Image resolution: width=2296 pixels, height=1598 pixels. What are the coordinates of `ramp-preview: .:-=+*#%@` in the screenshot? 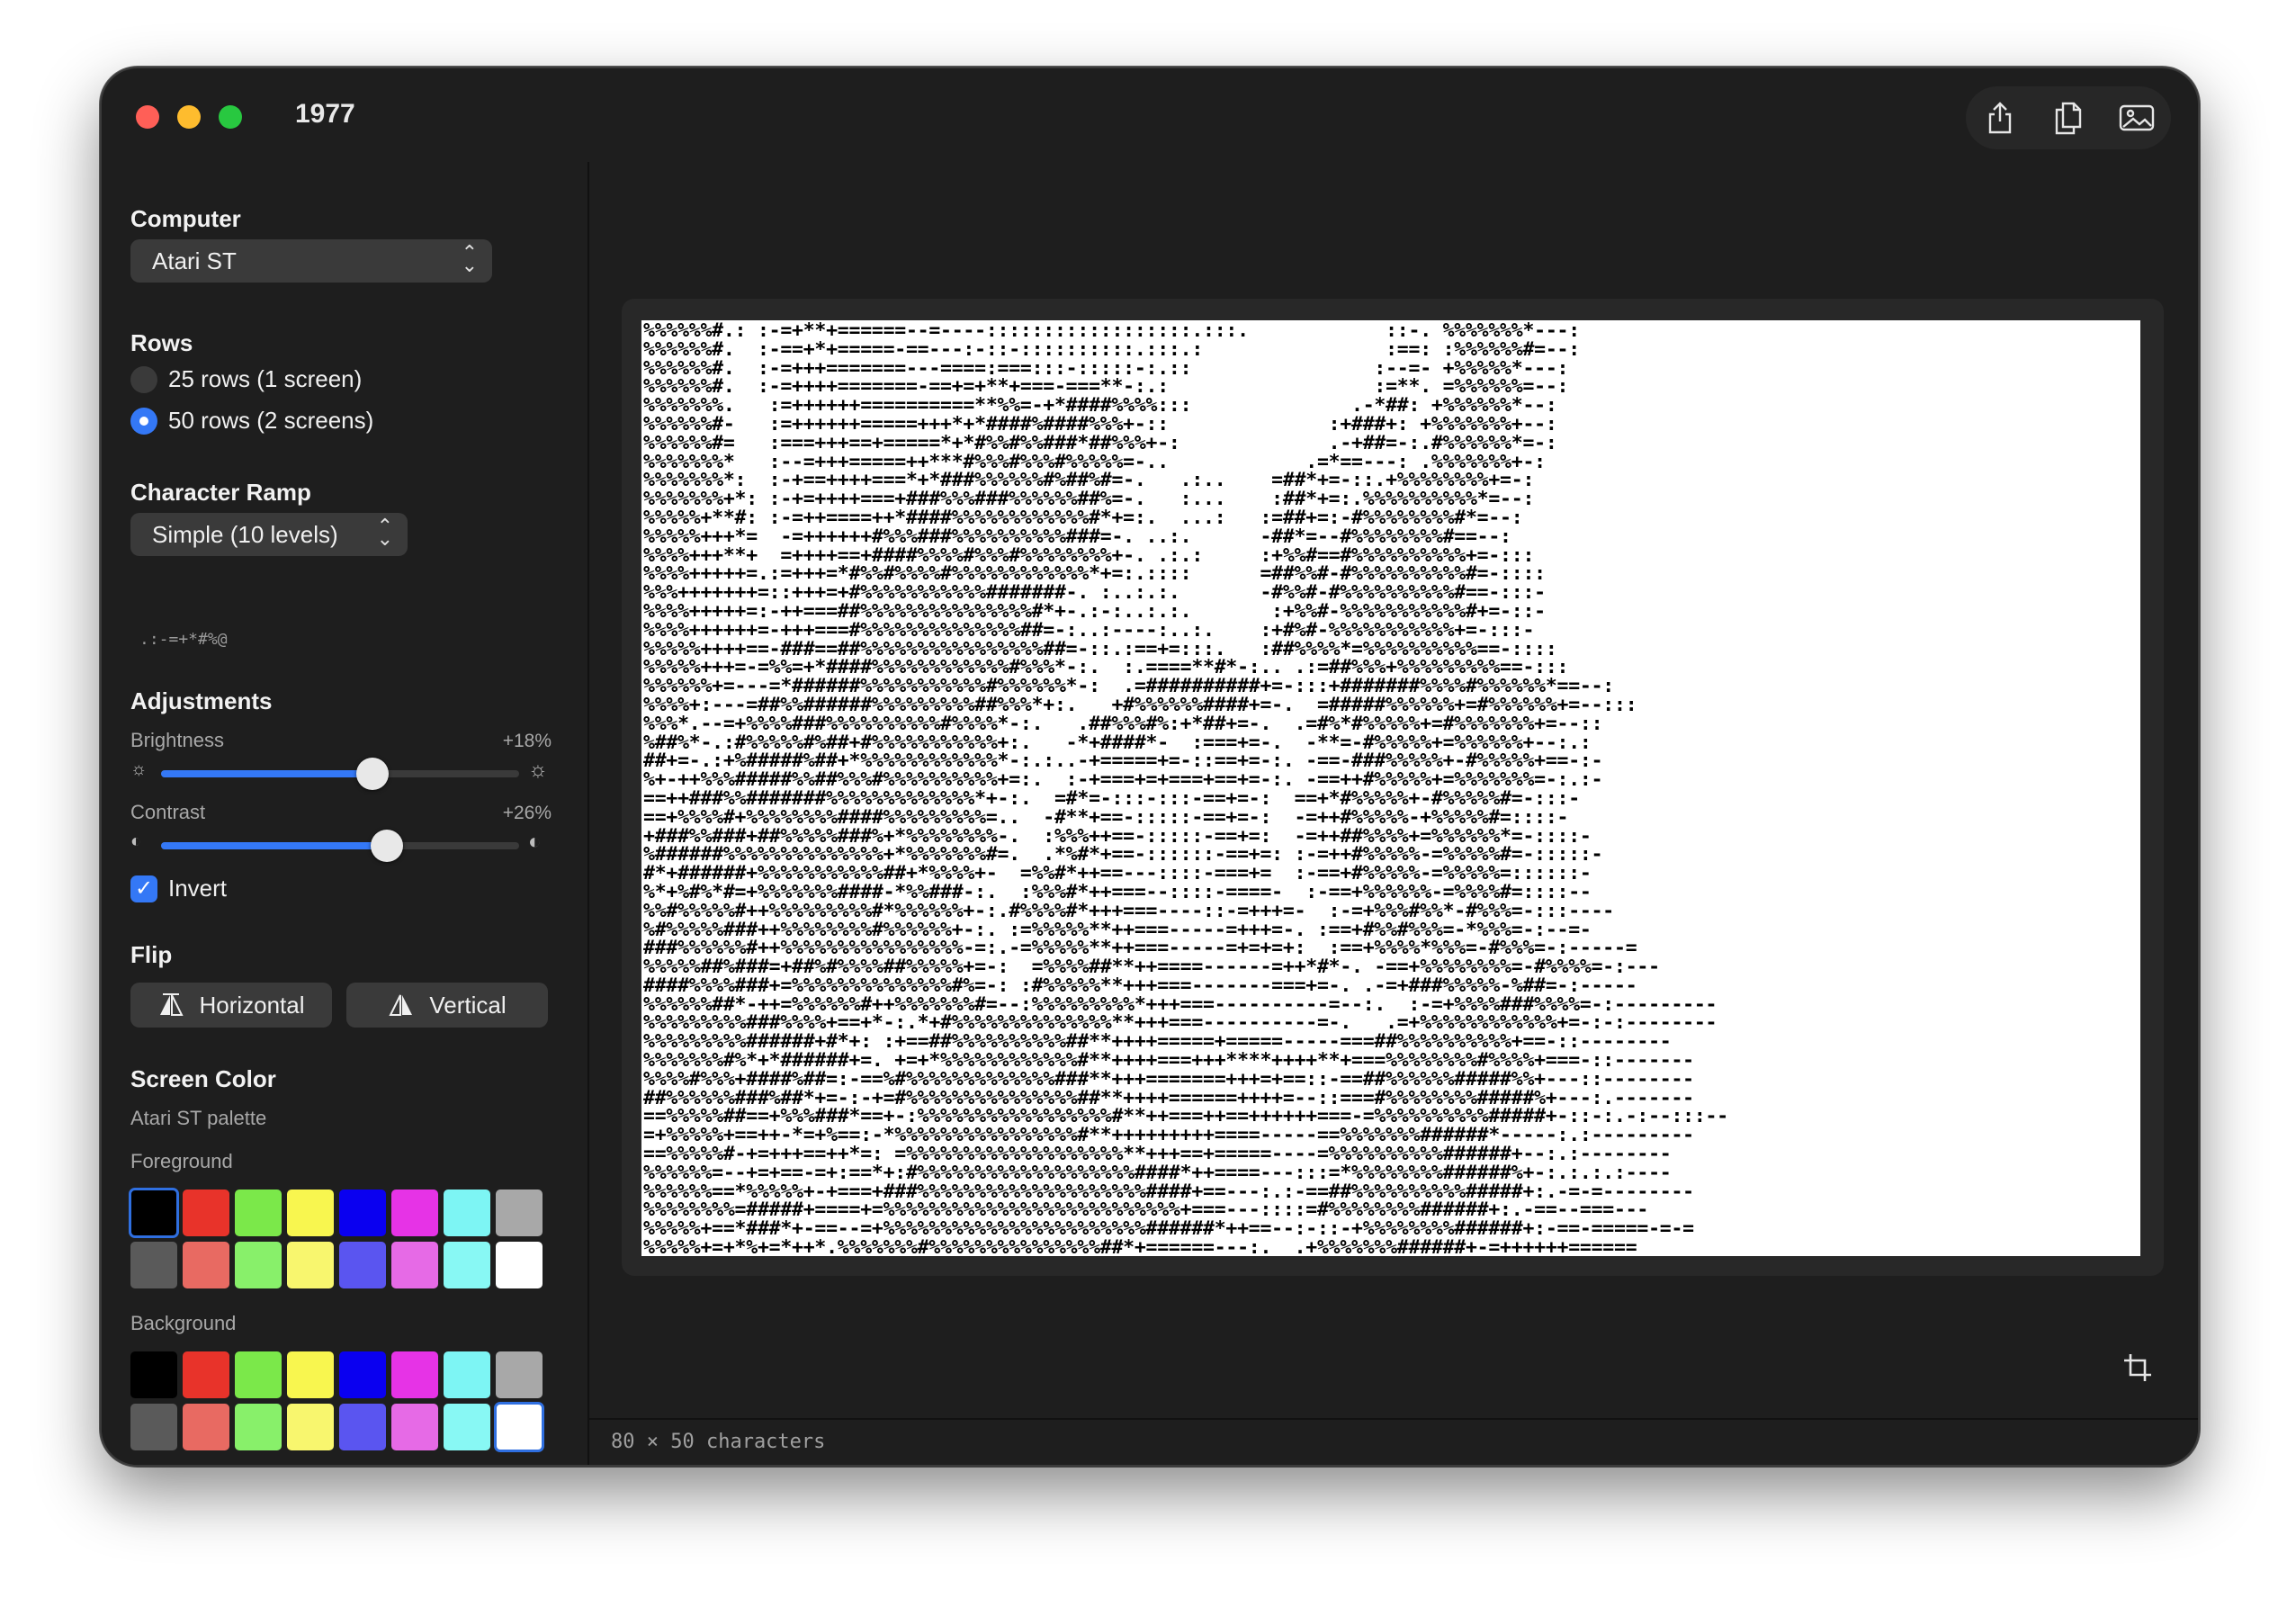 It's located at (183, 639).